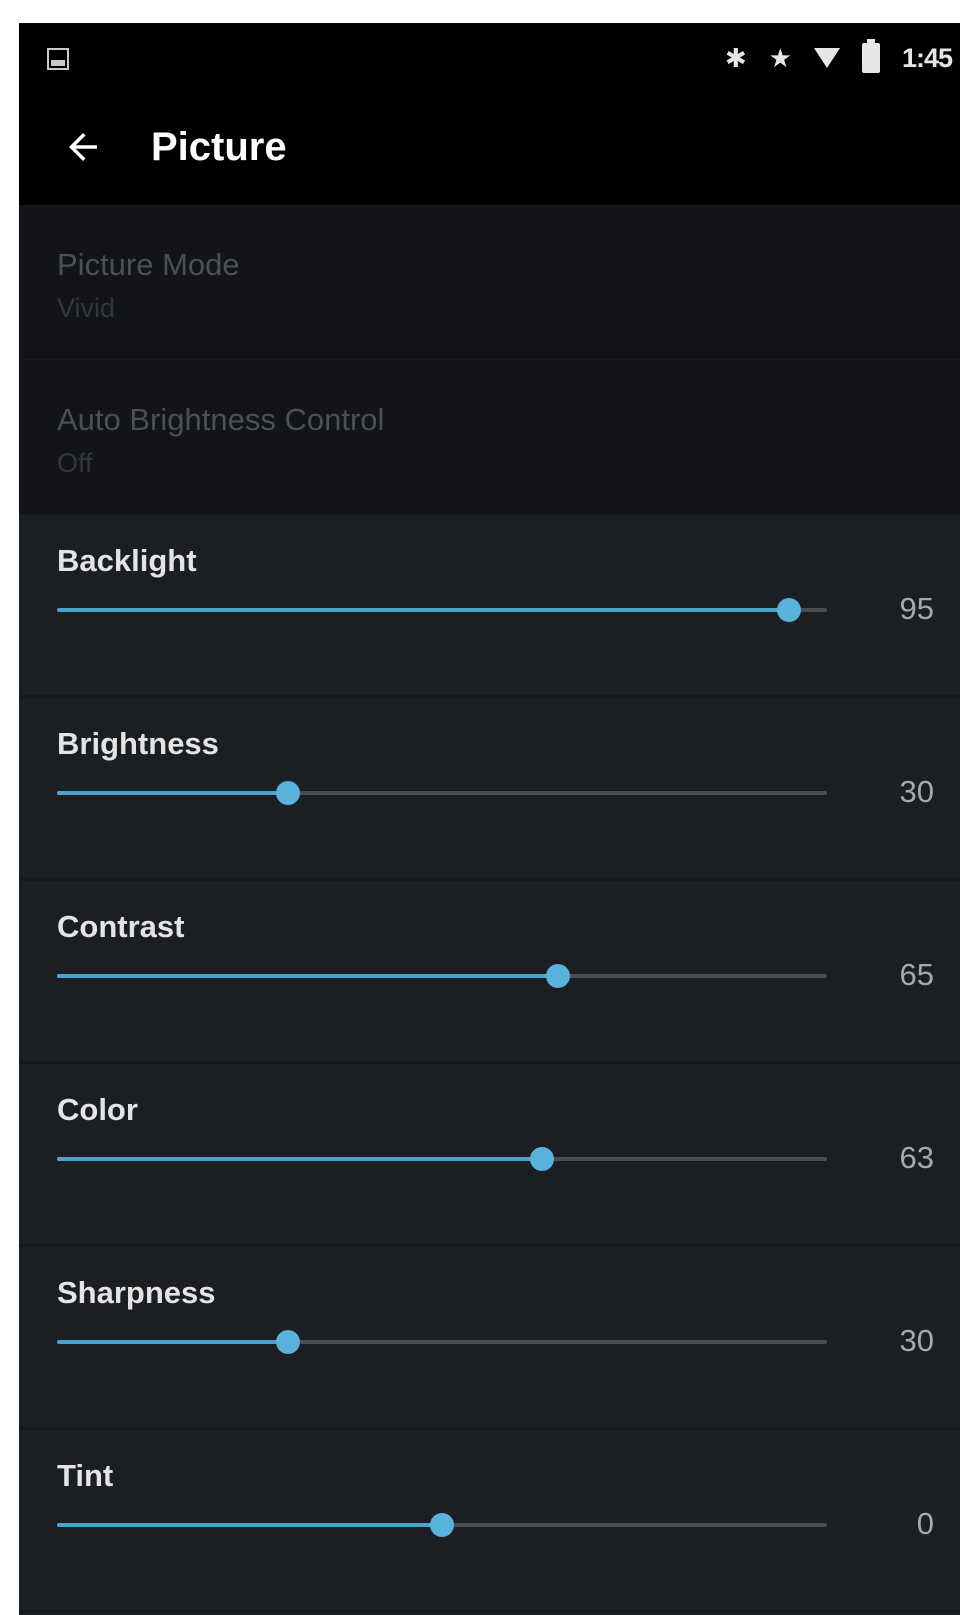  I want to click on auto-brightness-title: Auto Brightness Control, so click(221, 419).